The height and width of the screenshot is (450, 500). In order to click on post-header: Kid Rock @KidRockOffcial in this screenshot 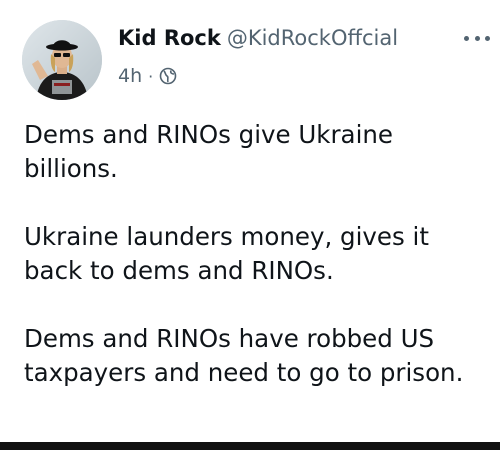, I will do `click(304, 46)`.